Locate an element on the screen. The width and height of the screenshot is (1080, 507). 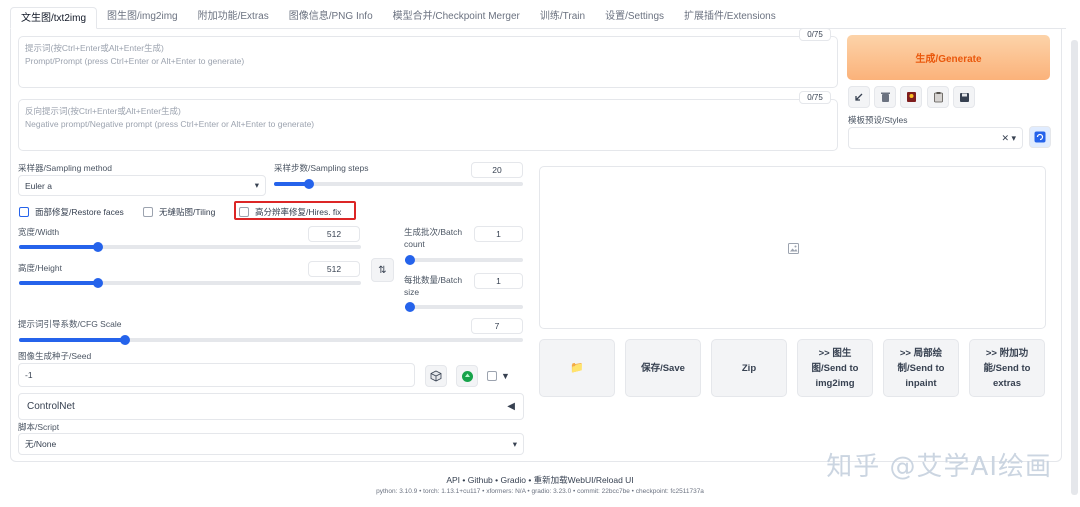
read-params-button is located at coordinates (859, 97).